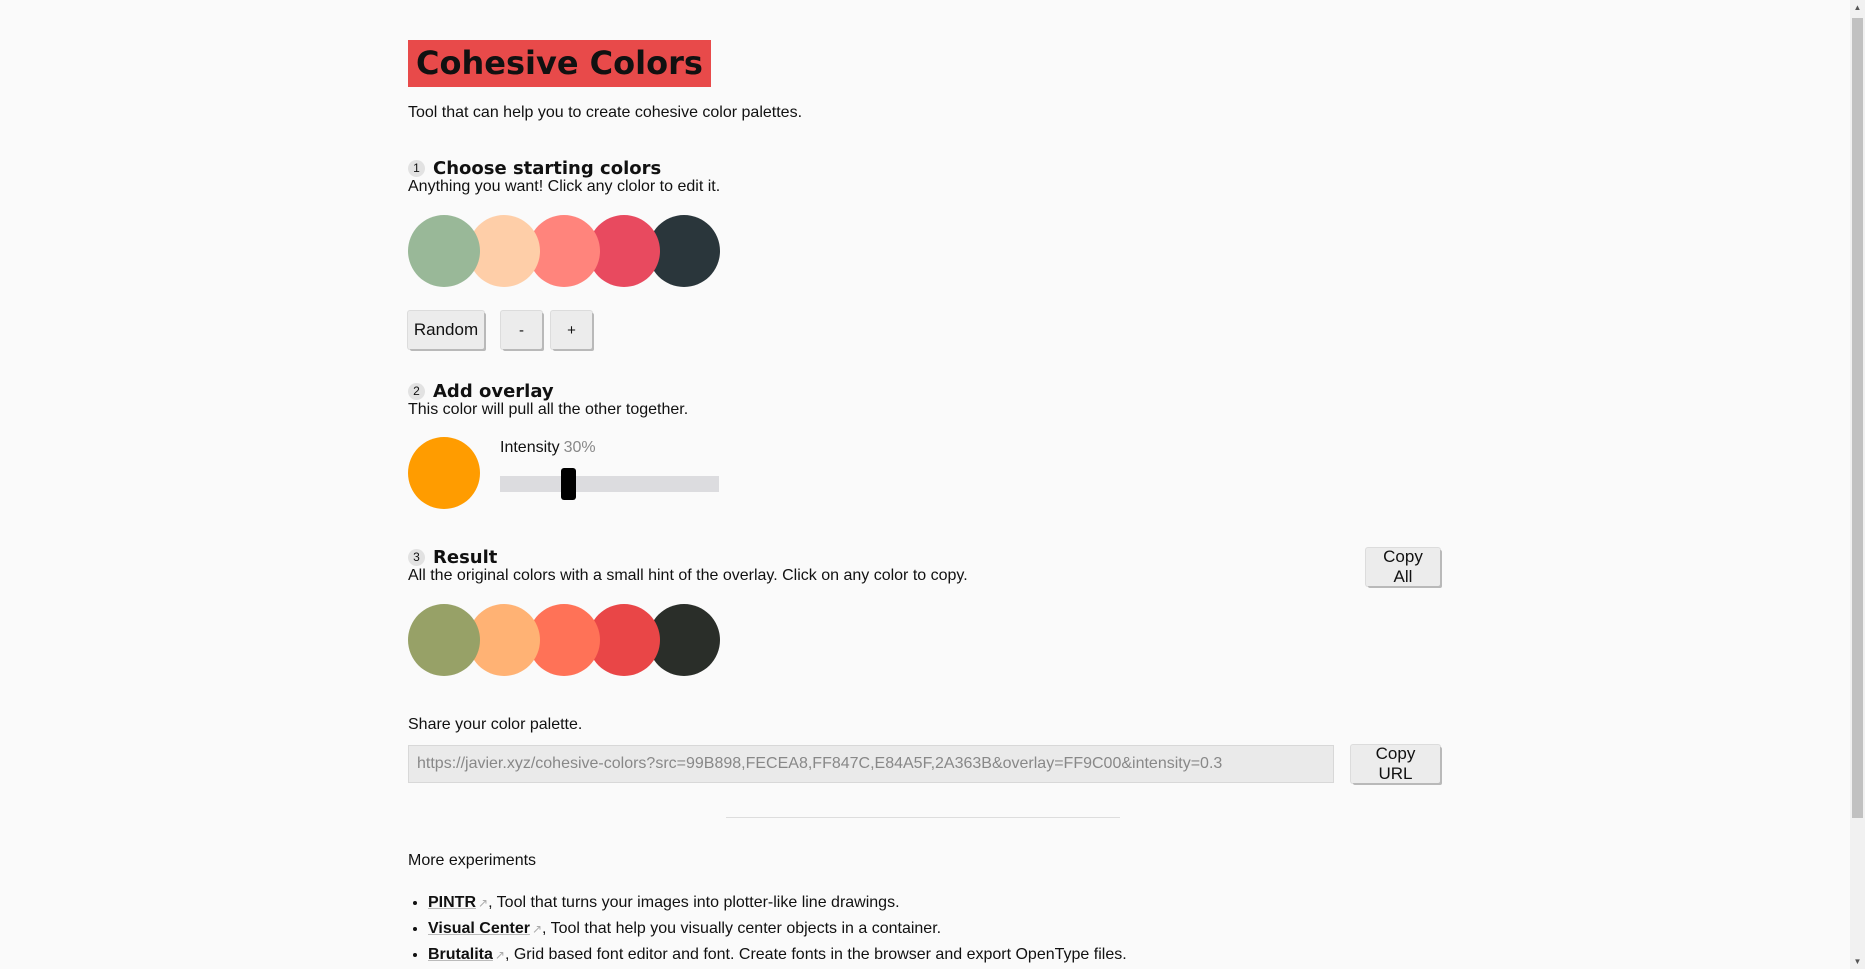  What do you see at coordinates (1395, 763) in the screenshot?
I see `copy-url-button: Copy URL` at bounding box center [1395, 763].